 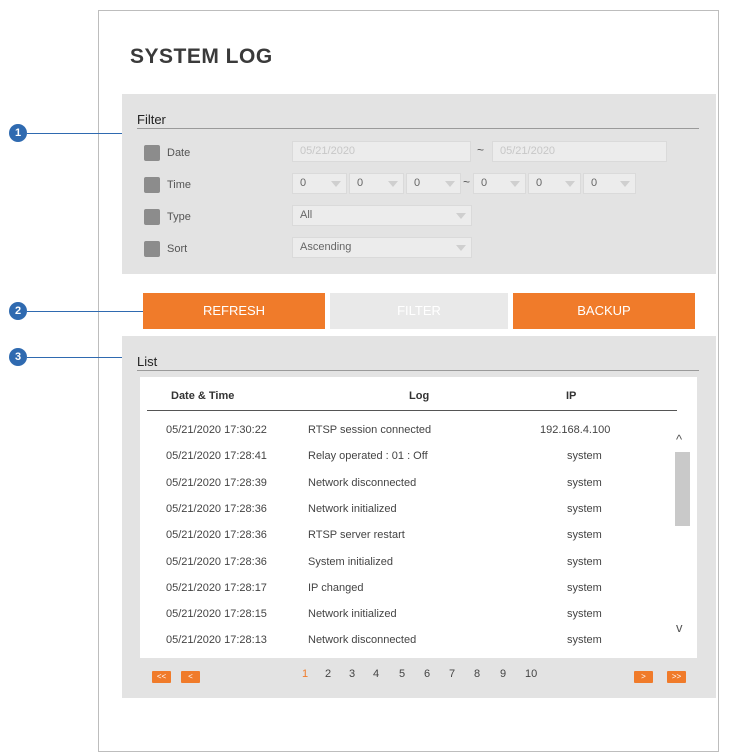 What do you see at coordinates (352, 674) in the screenshot?
I see `page-number-3: 3` at bounding box center [352, 674].